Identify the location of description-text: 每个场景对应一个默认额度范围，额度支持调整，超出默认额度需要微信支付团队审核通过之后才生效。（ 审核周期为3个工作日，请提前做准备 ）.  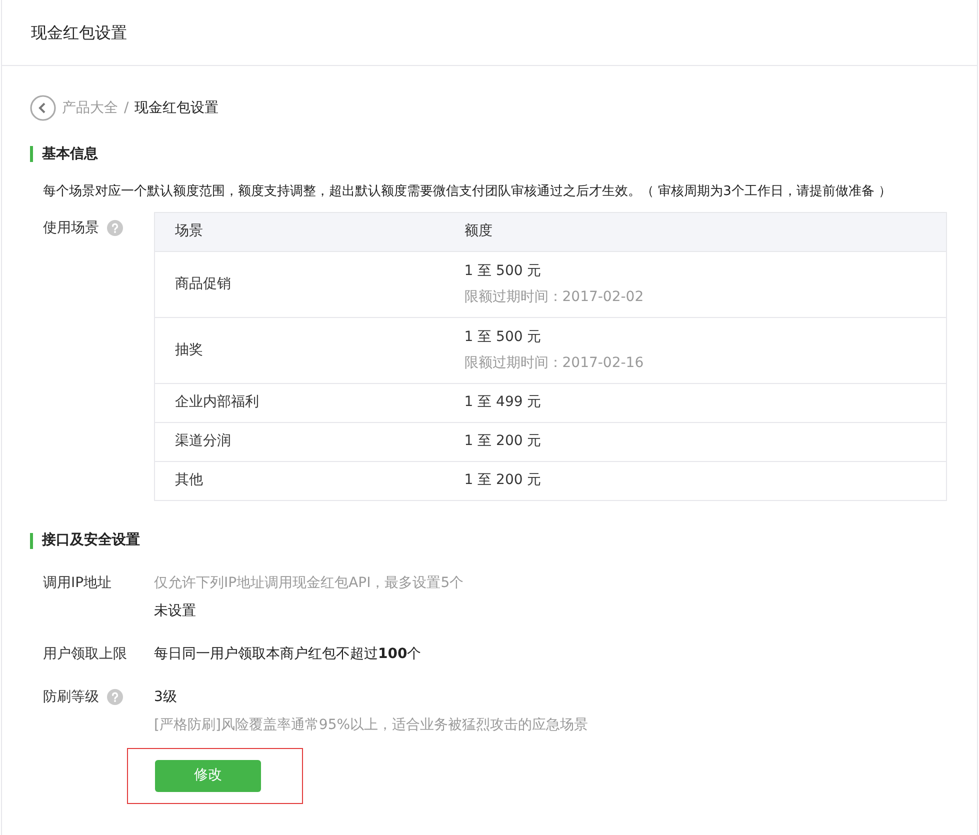
(468, 192).